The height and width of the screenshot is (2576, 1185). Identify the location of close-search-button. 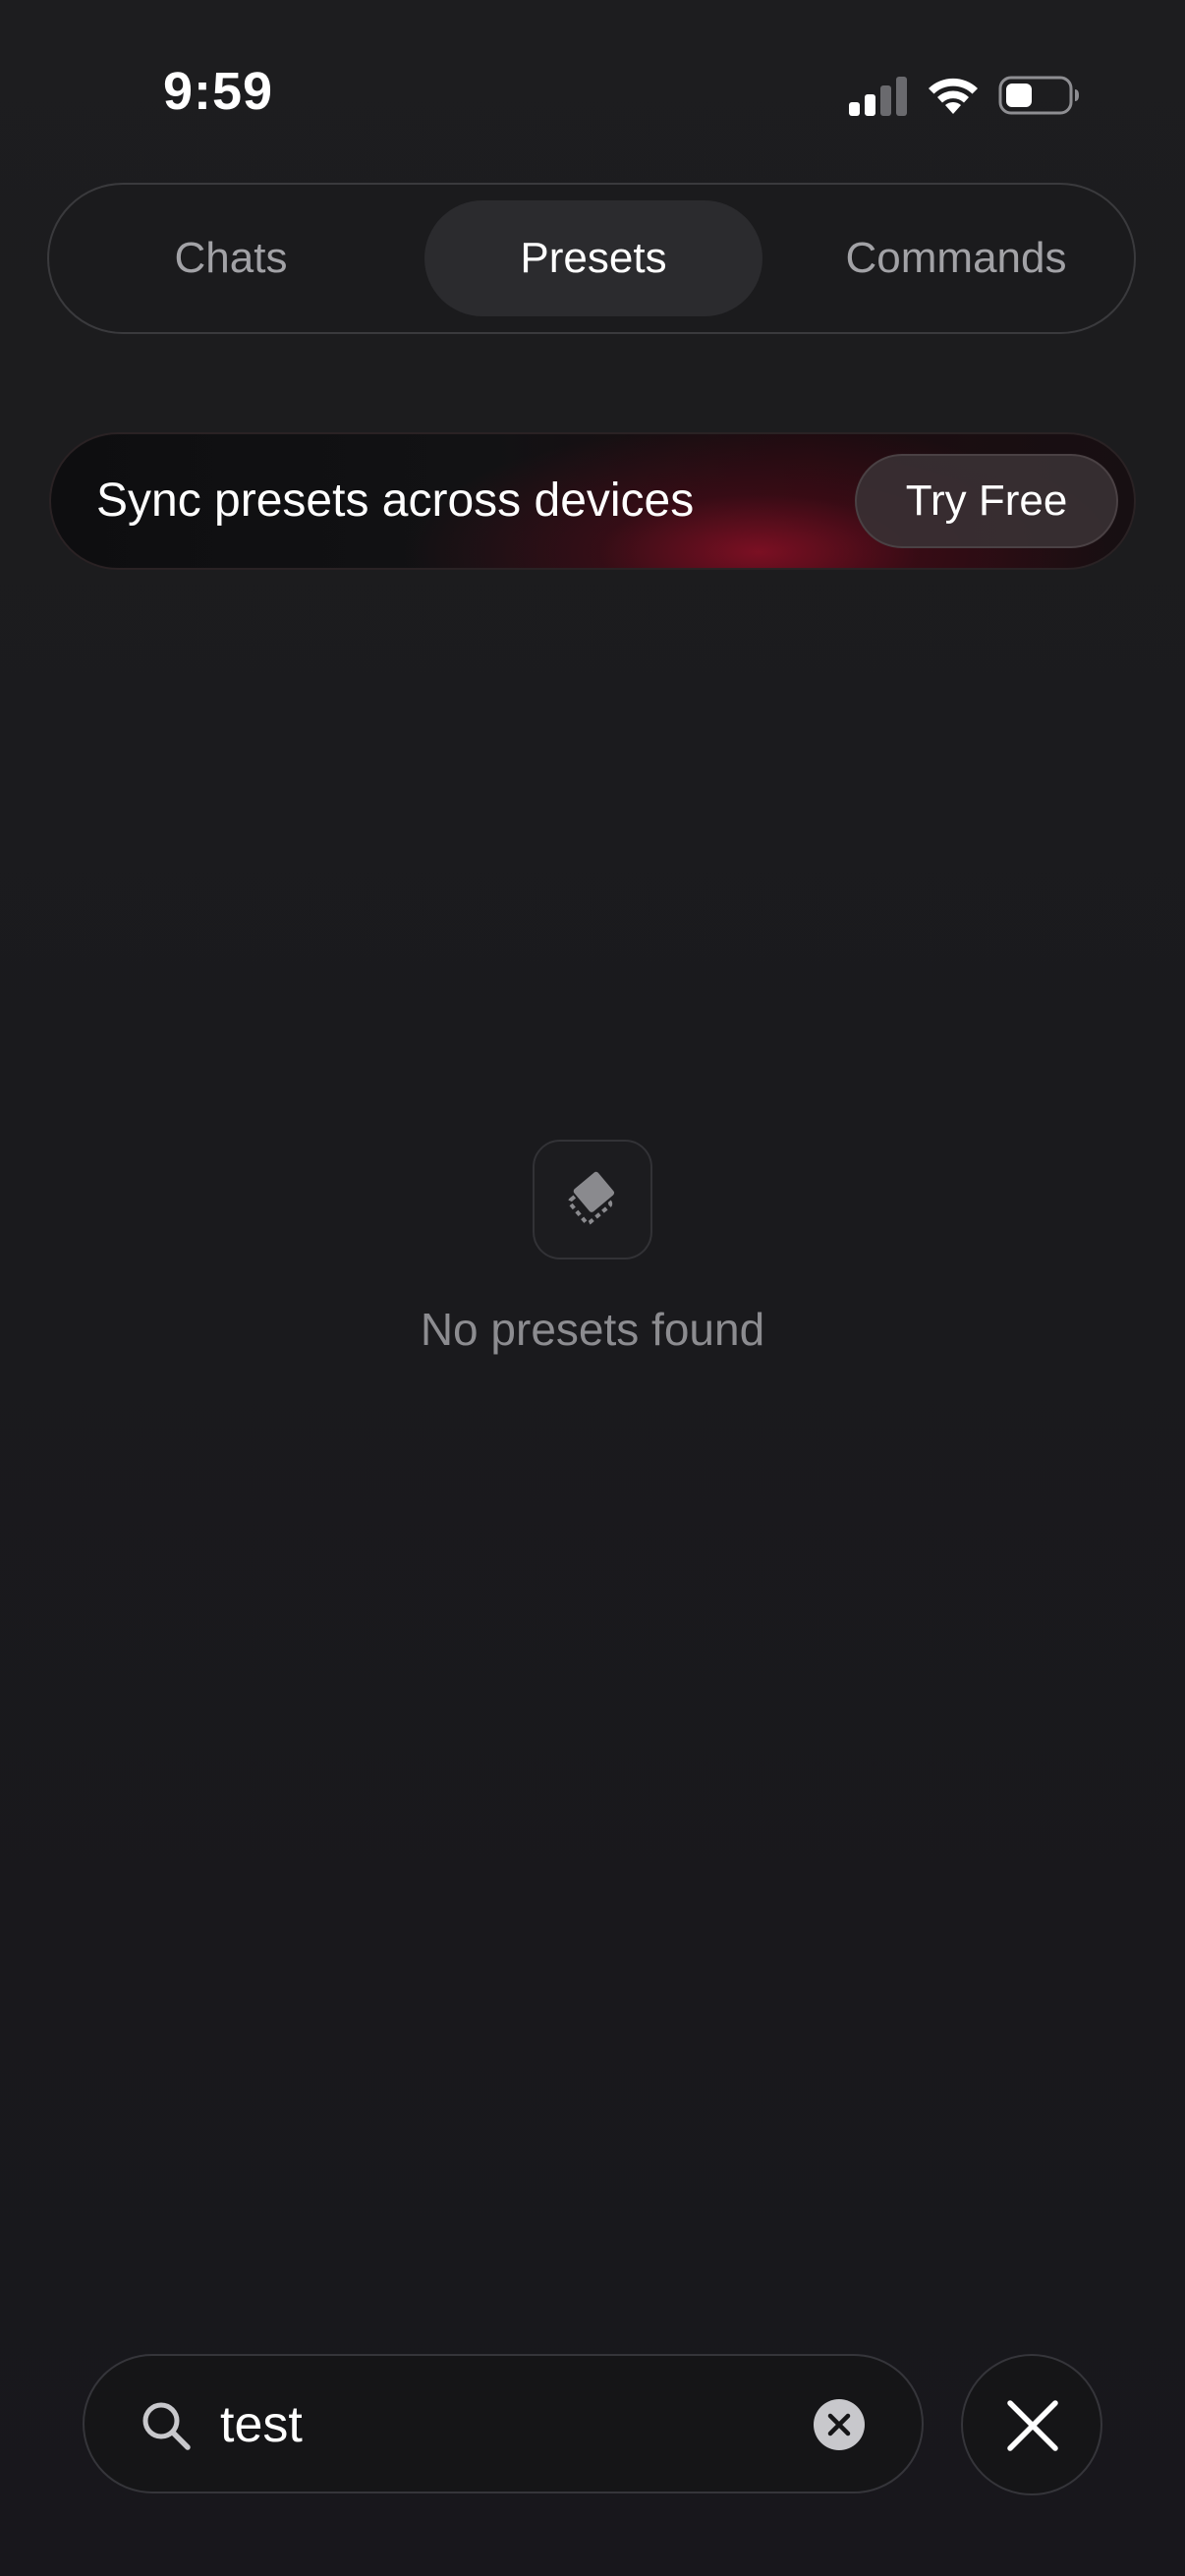
(1031, 2424).